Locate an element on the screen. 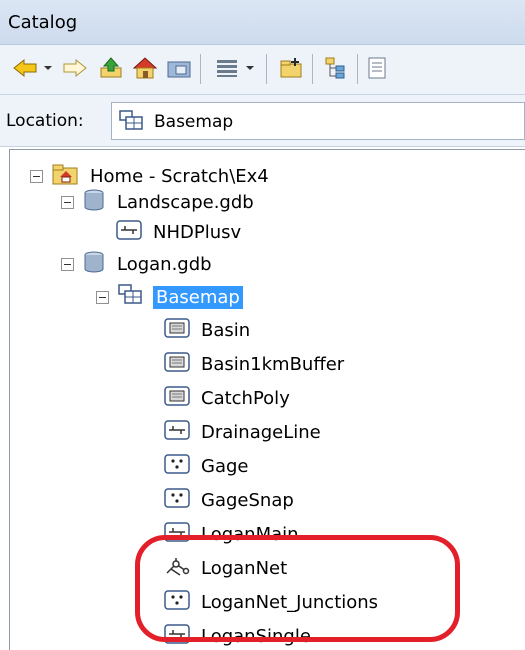 Image resolution: width=525 pixels, height=650 pixels. tree-item-label: Basemap is located at coordinates (198, 297).